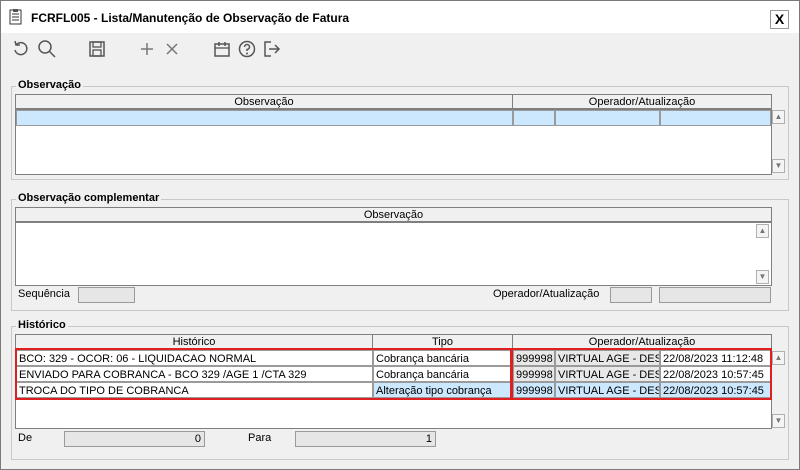 Image resolution: width=800 pixels, height=470 pixels. What do you see at coordinates (44, 294) in the screenshot?
I see `sequencia-label: Sequência` at bounding box center [44, 294].